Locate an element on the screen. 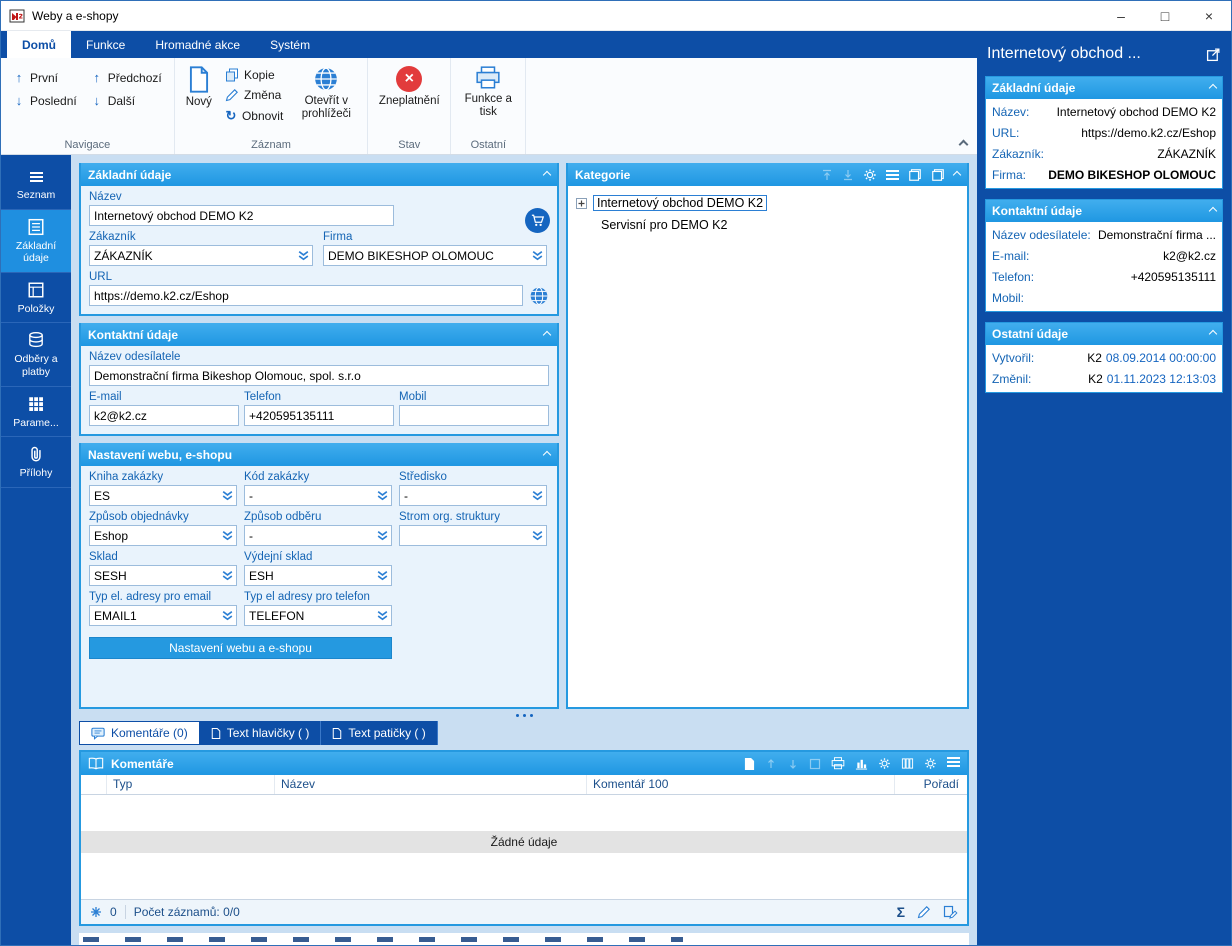 The width and height of the screenshot is (1232, 946). open-url-globe-icon is located at coordinates (539, 296).